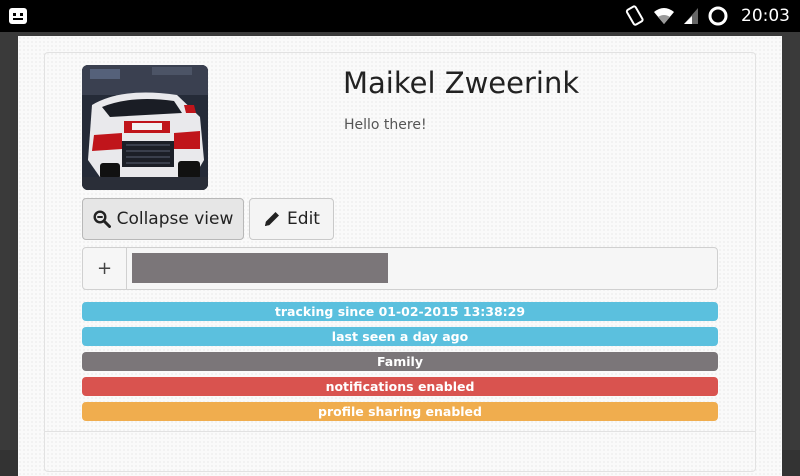 The width and height of the screenshot is (800, 476). Describe the element at coordinates (400, 16) in the screenshot. I see `status-bar: 20:03` at that location.